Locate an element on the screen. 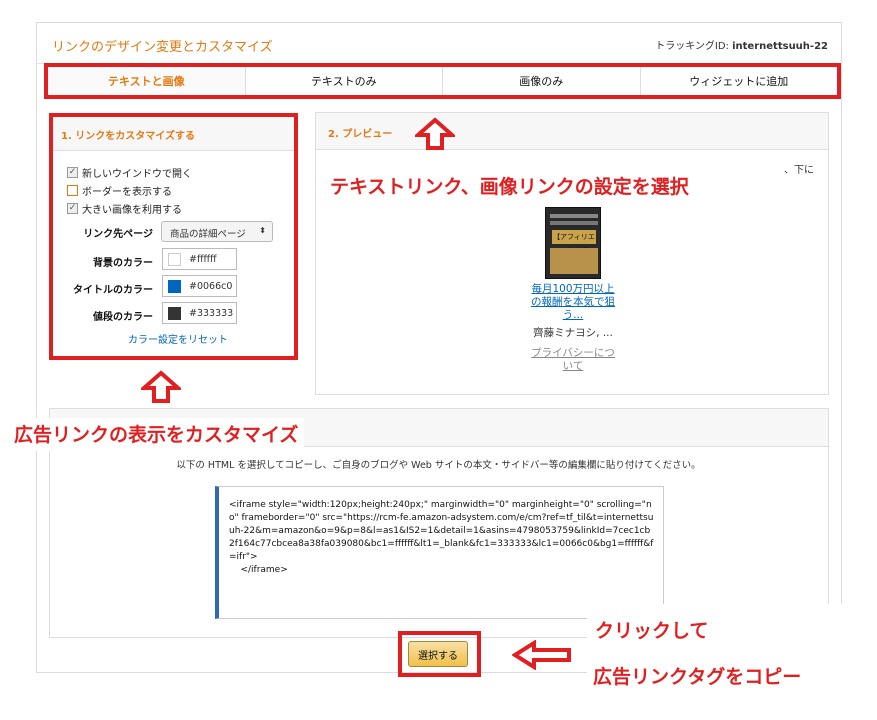  select-button: 選択する is located at coordinates (438, 654).